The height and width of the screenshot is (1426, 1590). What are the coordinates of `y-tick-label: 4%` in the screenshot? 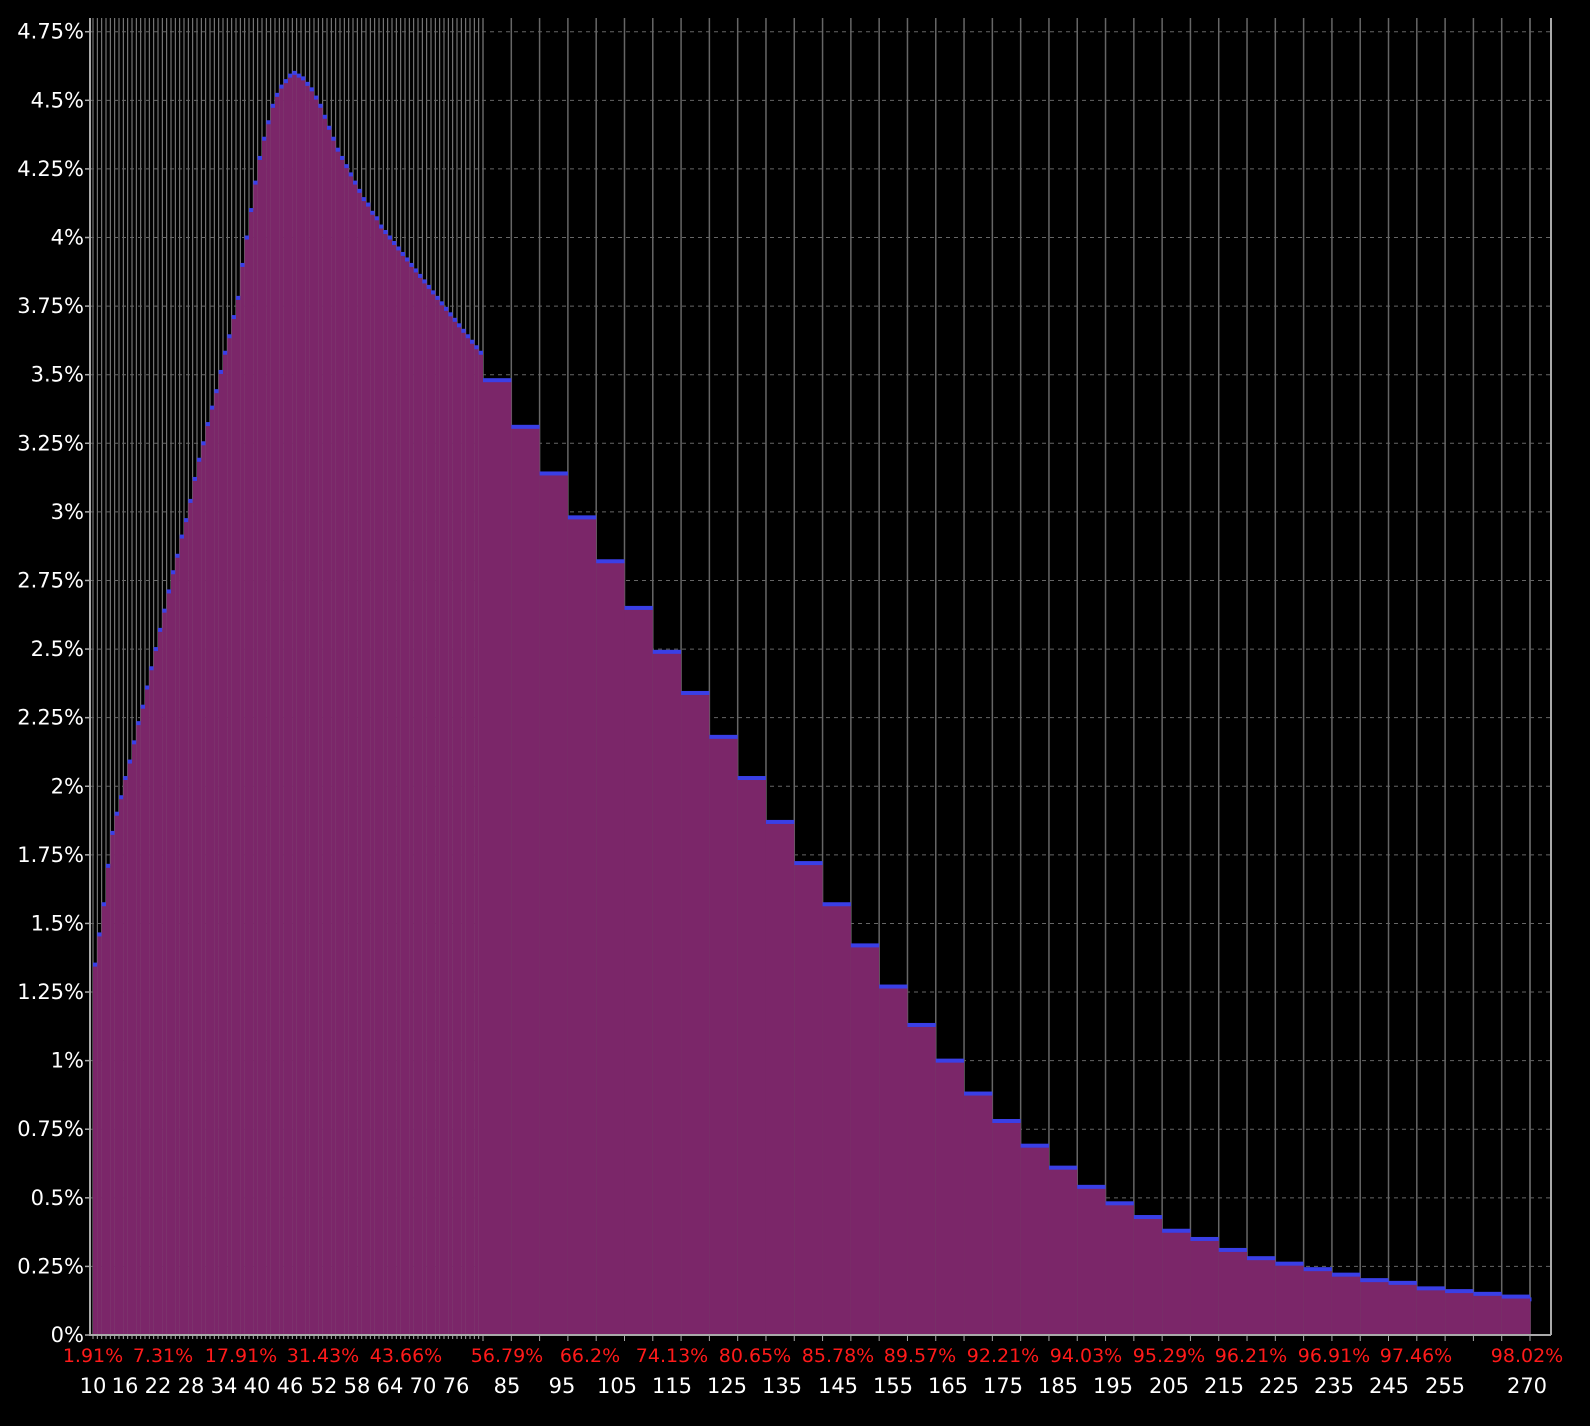 It's located at (67, 238).